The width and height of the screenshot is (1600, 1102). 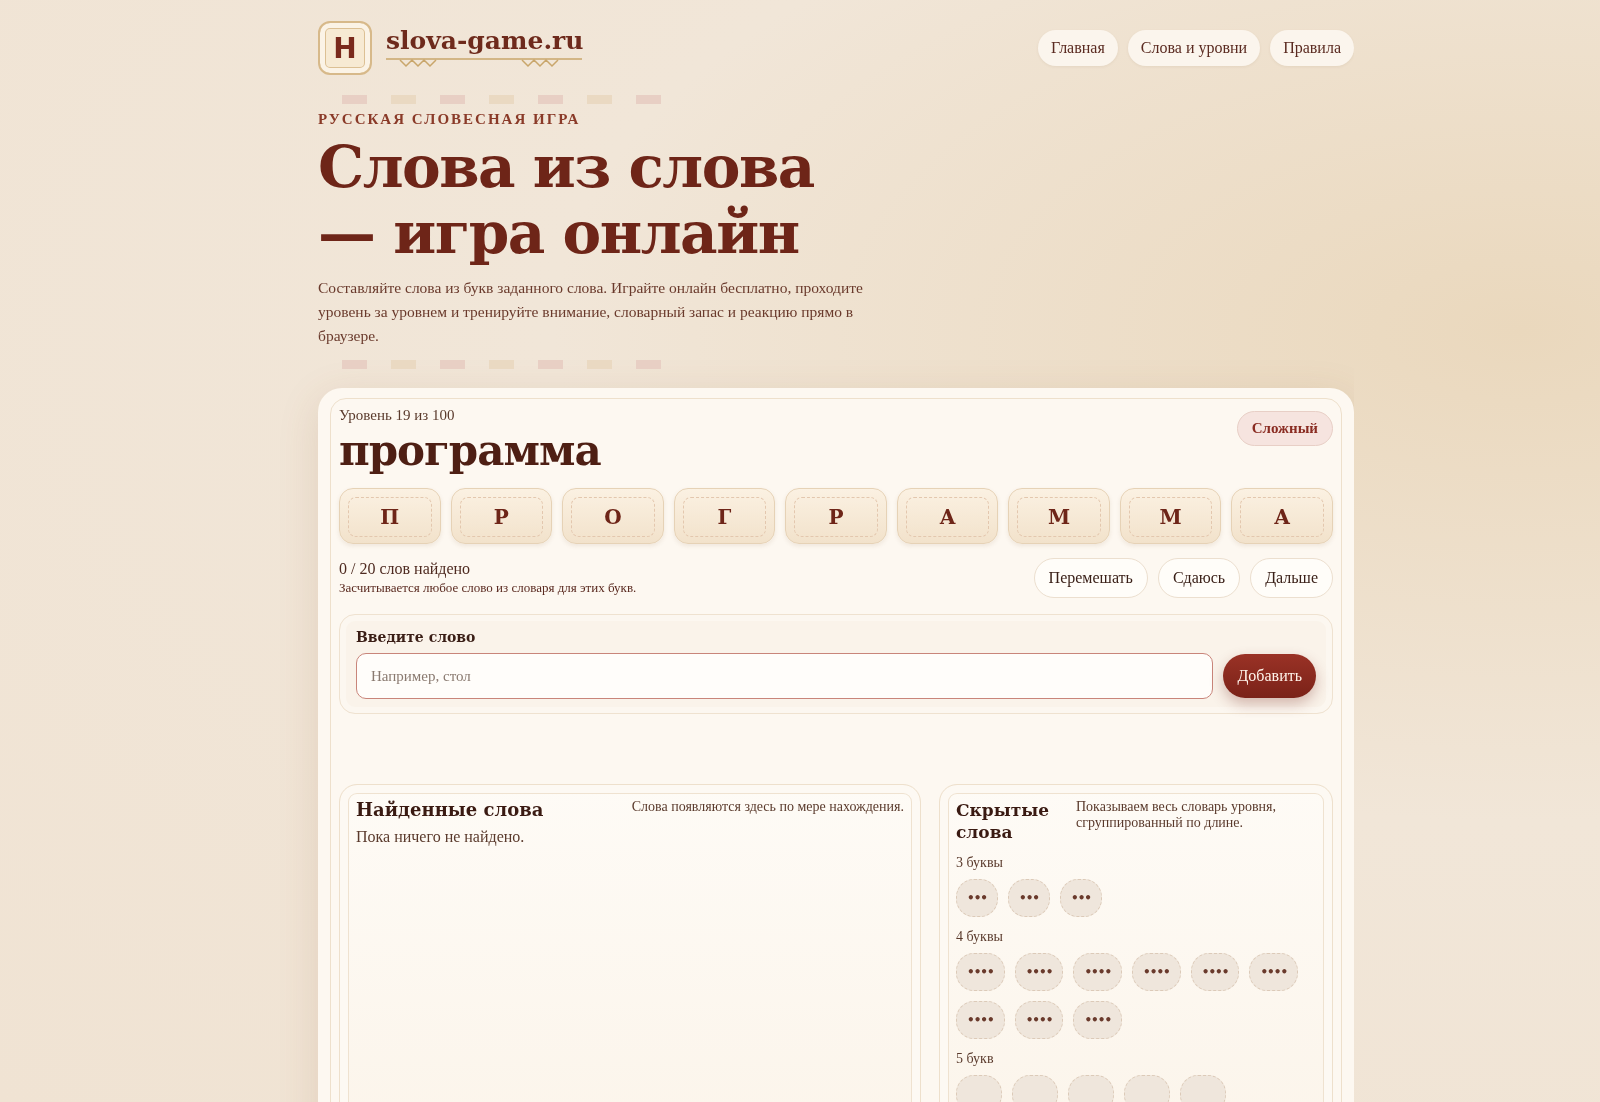 What do you see at coordinates (975, 1059) in the screenshot?
I see `group-label: 5 букв` at bounding box center [975, 1059].